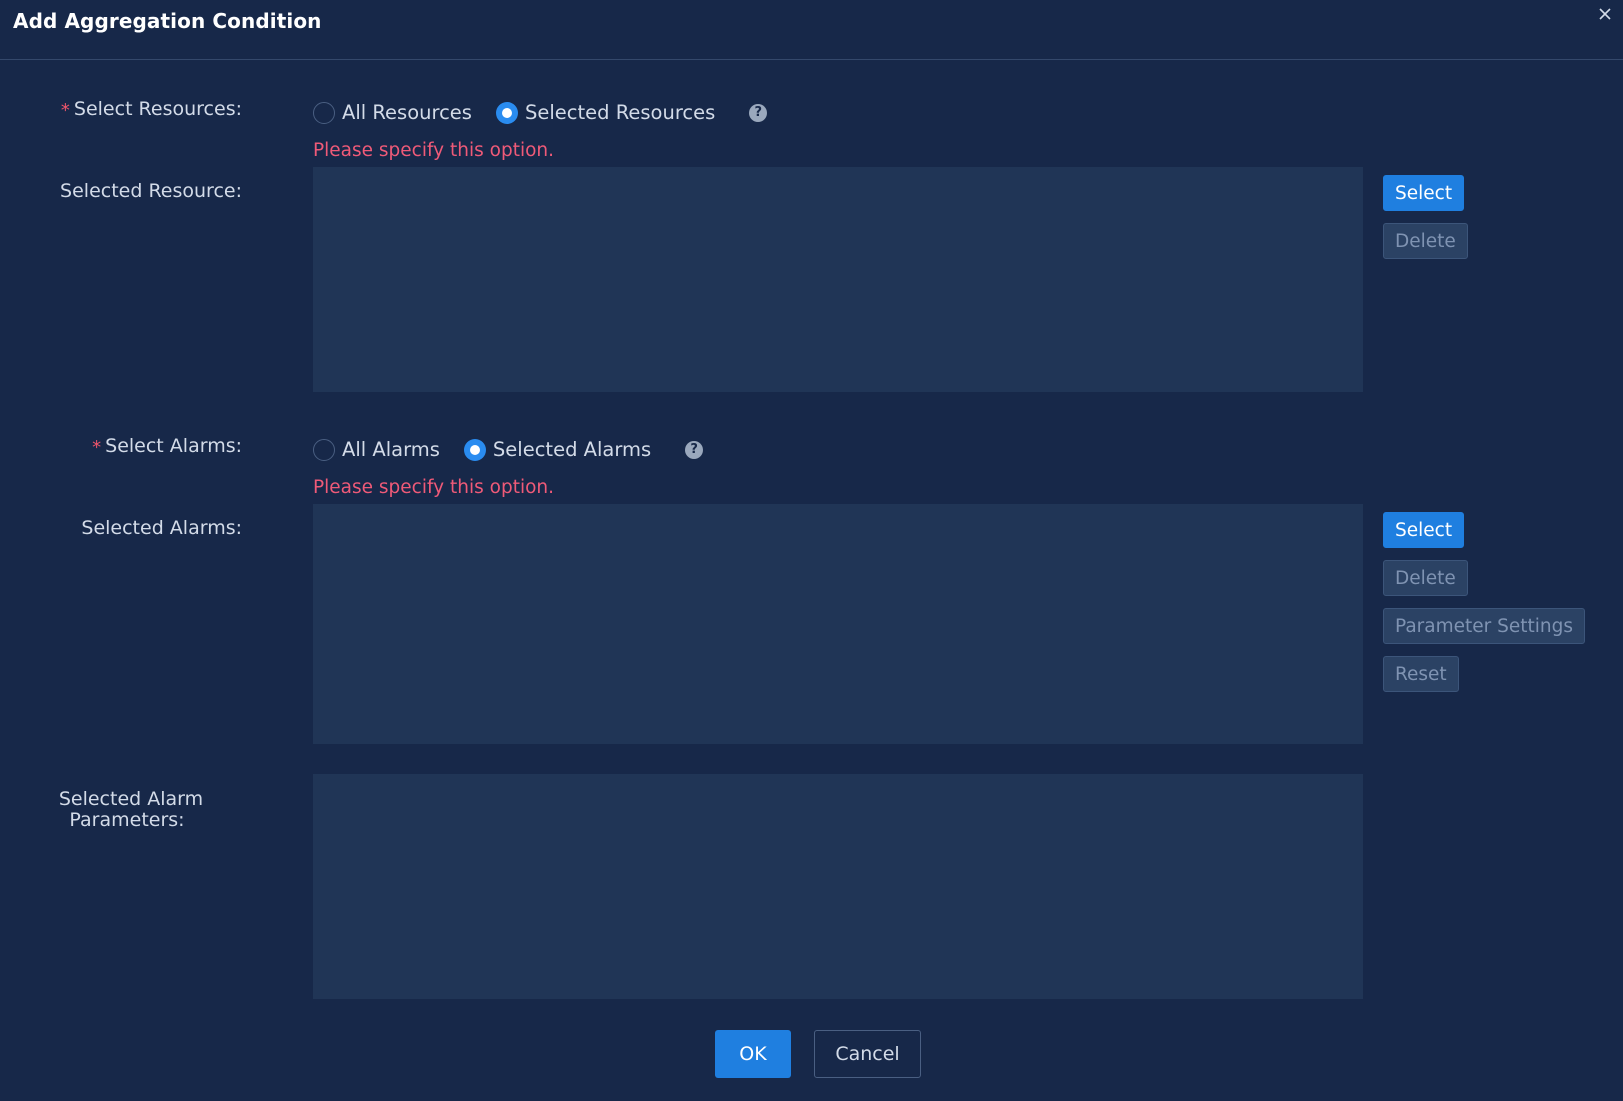  What do you see at coordinates (1425, 241) in the screenshot?
I see `delete-resource-button: Delete` at bounding box center [1425, 241].